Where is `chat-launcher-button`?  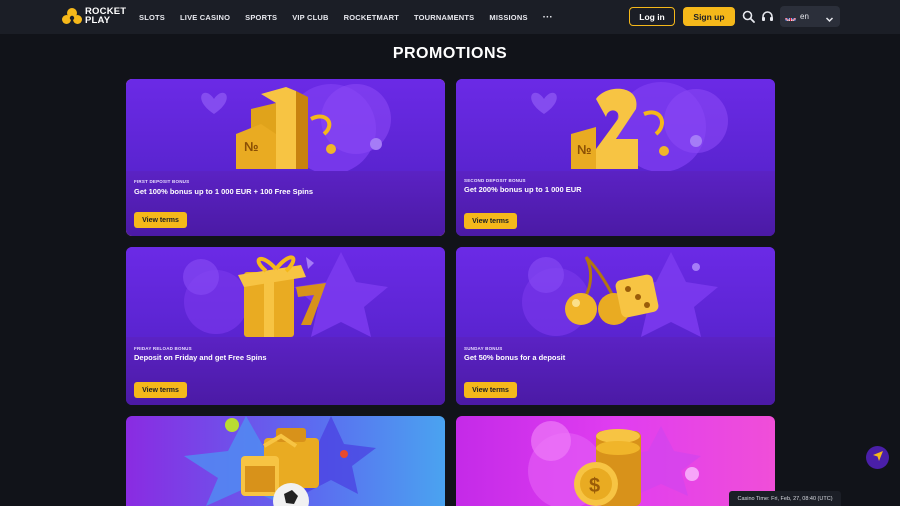
chat-launcher-button is located at coordinates (877, 457).